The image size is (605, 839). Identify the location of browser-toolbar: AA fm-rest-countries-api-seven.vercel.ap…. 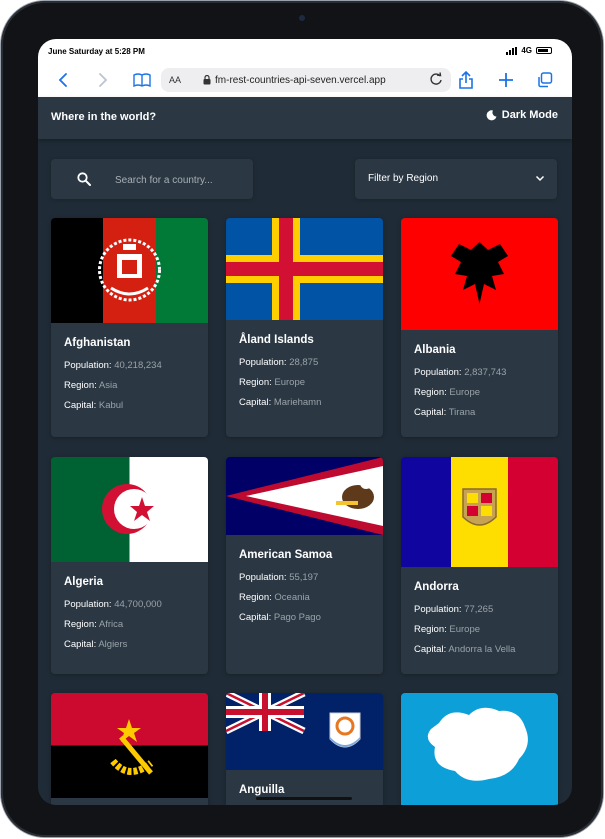
(305, 80).